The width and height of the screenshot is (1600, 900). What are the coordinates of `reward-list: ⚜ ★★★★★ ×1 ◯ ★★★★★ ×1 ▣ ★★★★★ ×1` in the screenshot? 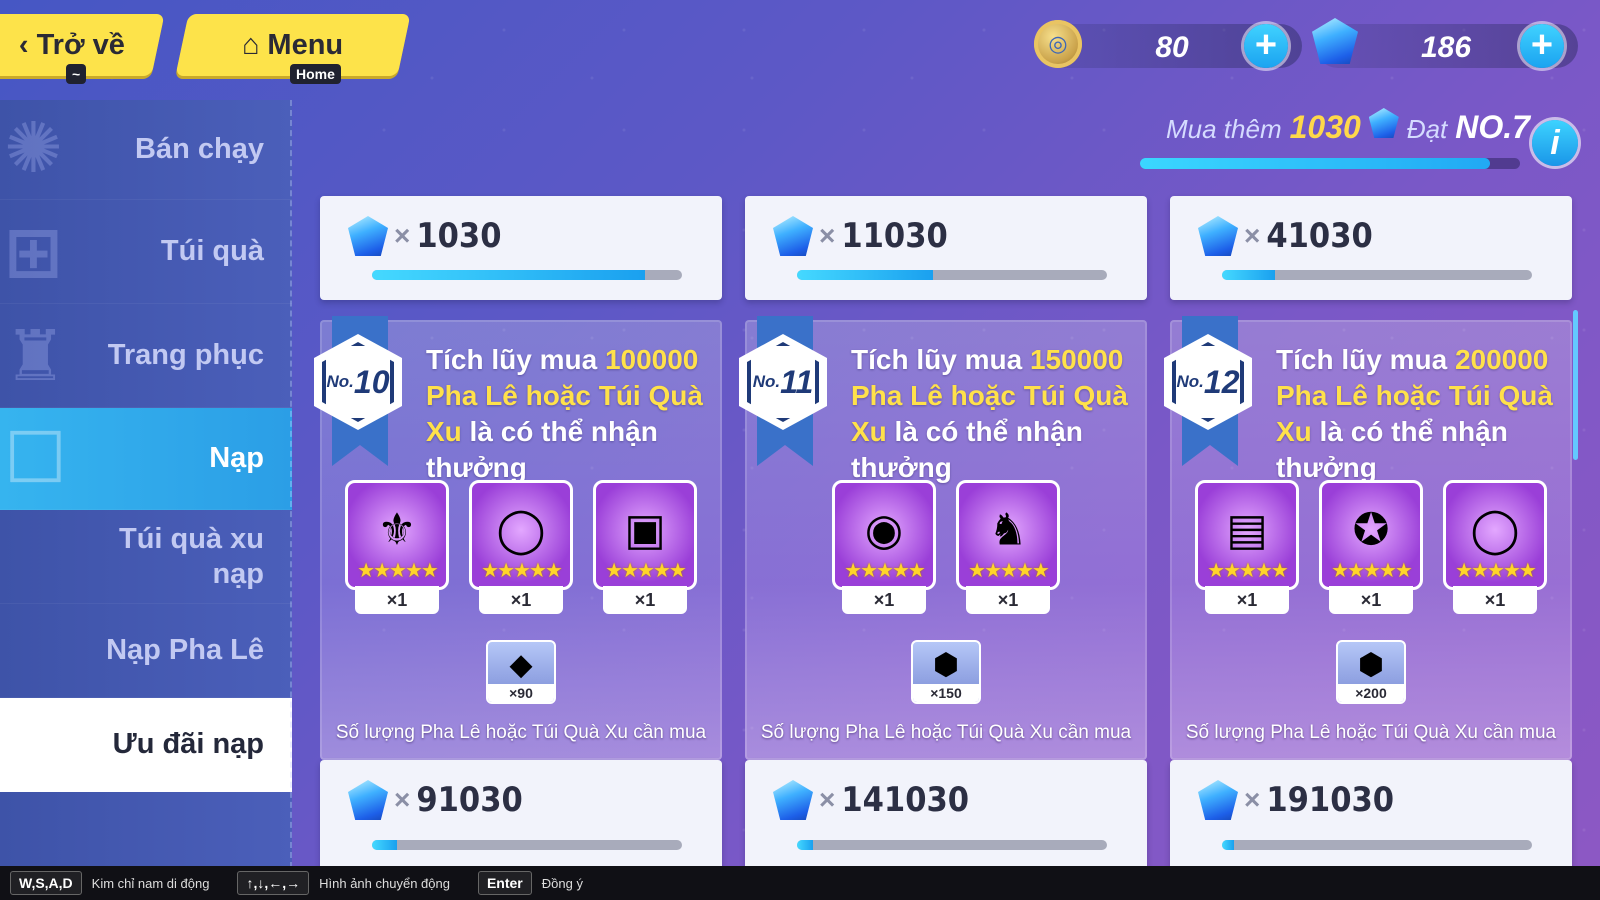 It's located at (521, 547).